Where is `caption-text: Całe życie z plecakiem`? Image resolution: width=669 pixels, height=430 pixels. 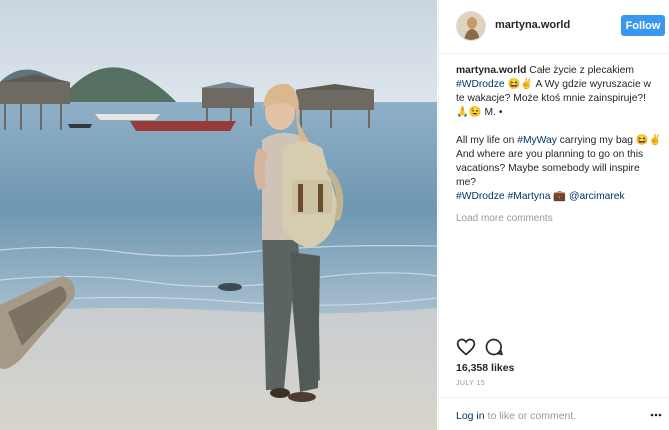
caption-text: Całe życie z plecakiem is located at coordinates (580, 70).